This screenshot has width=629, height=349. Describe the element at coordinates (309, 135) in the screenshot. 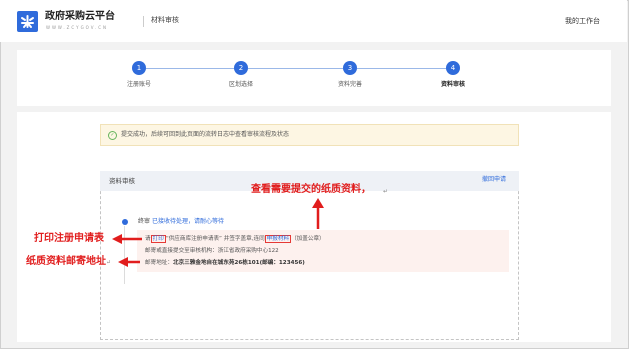

I see `success-alert: ✓ 提交成功，后续可回到此页面的流转日志中查看审核流程及状态` at that location.